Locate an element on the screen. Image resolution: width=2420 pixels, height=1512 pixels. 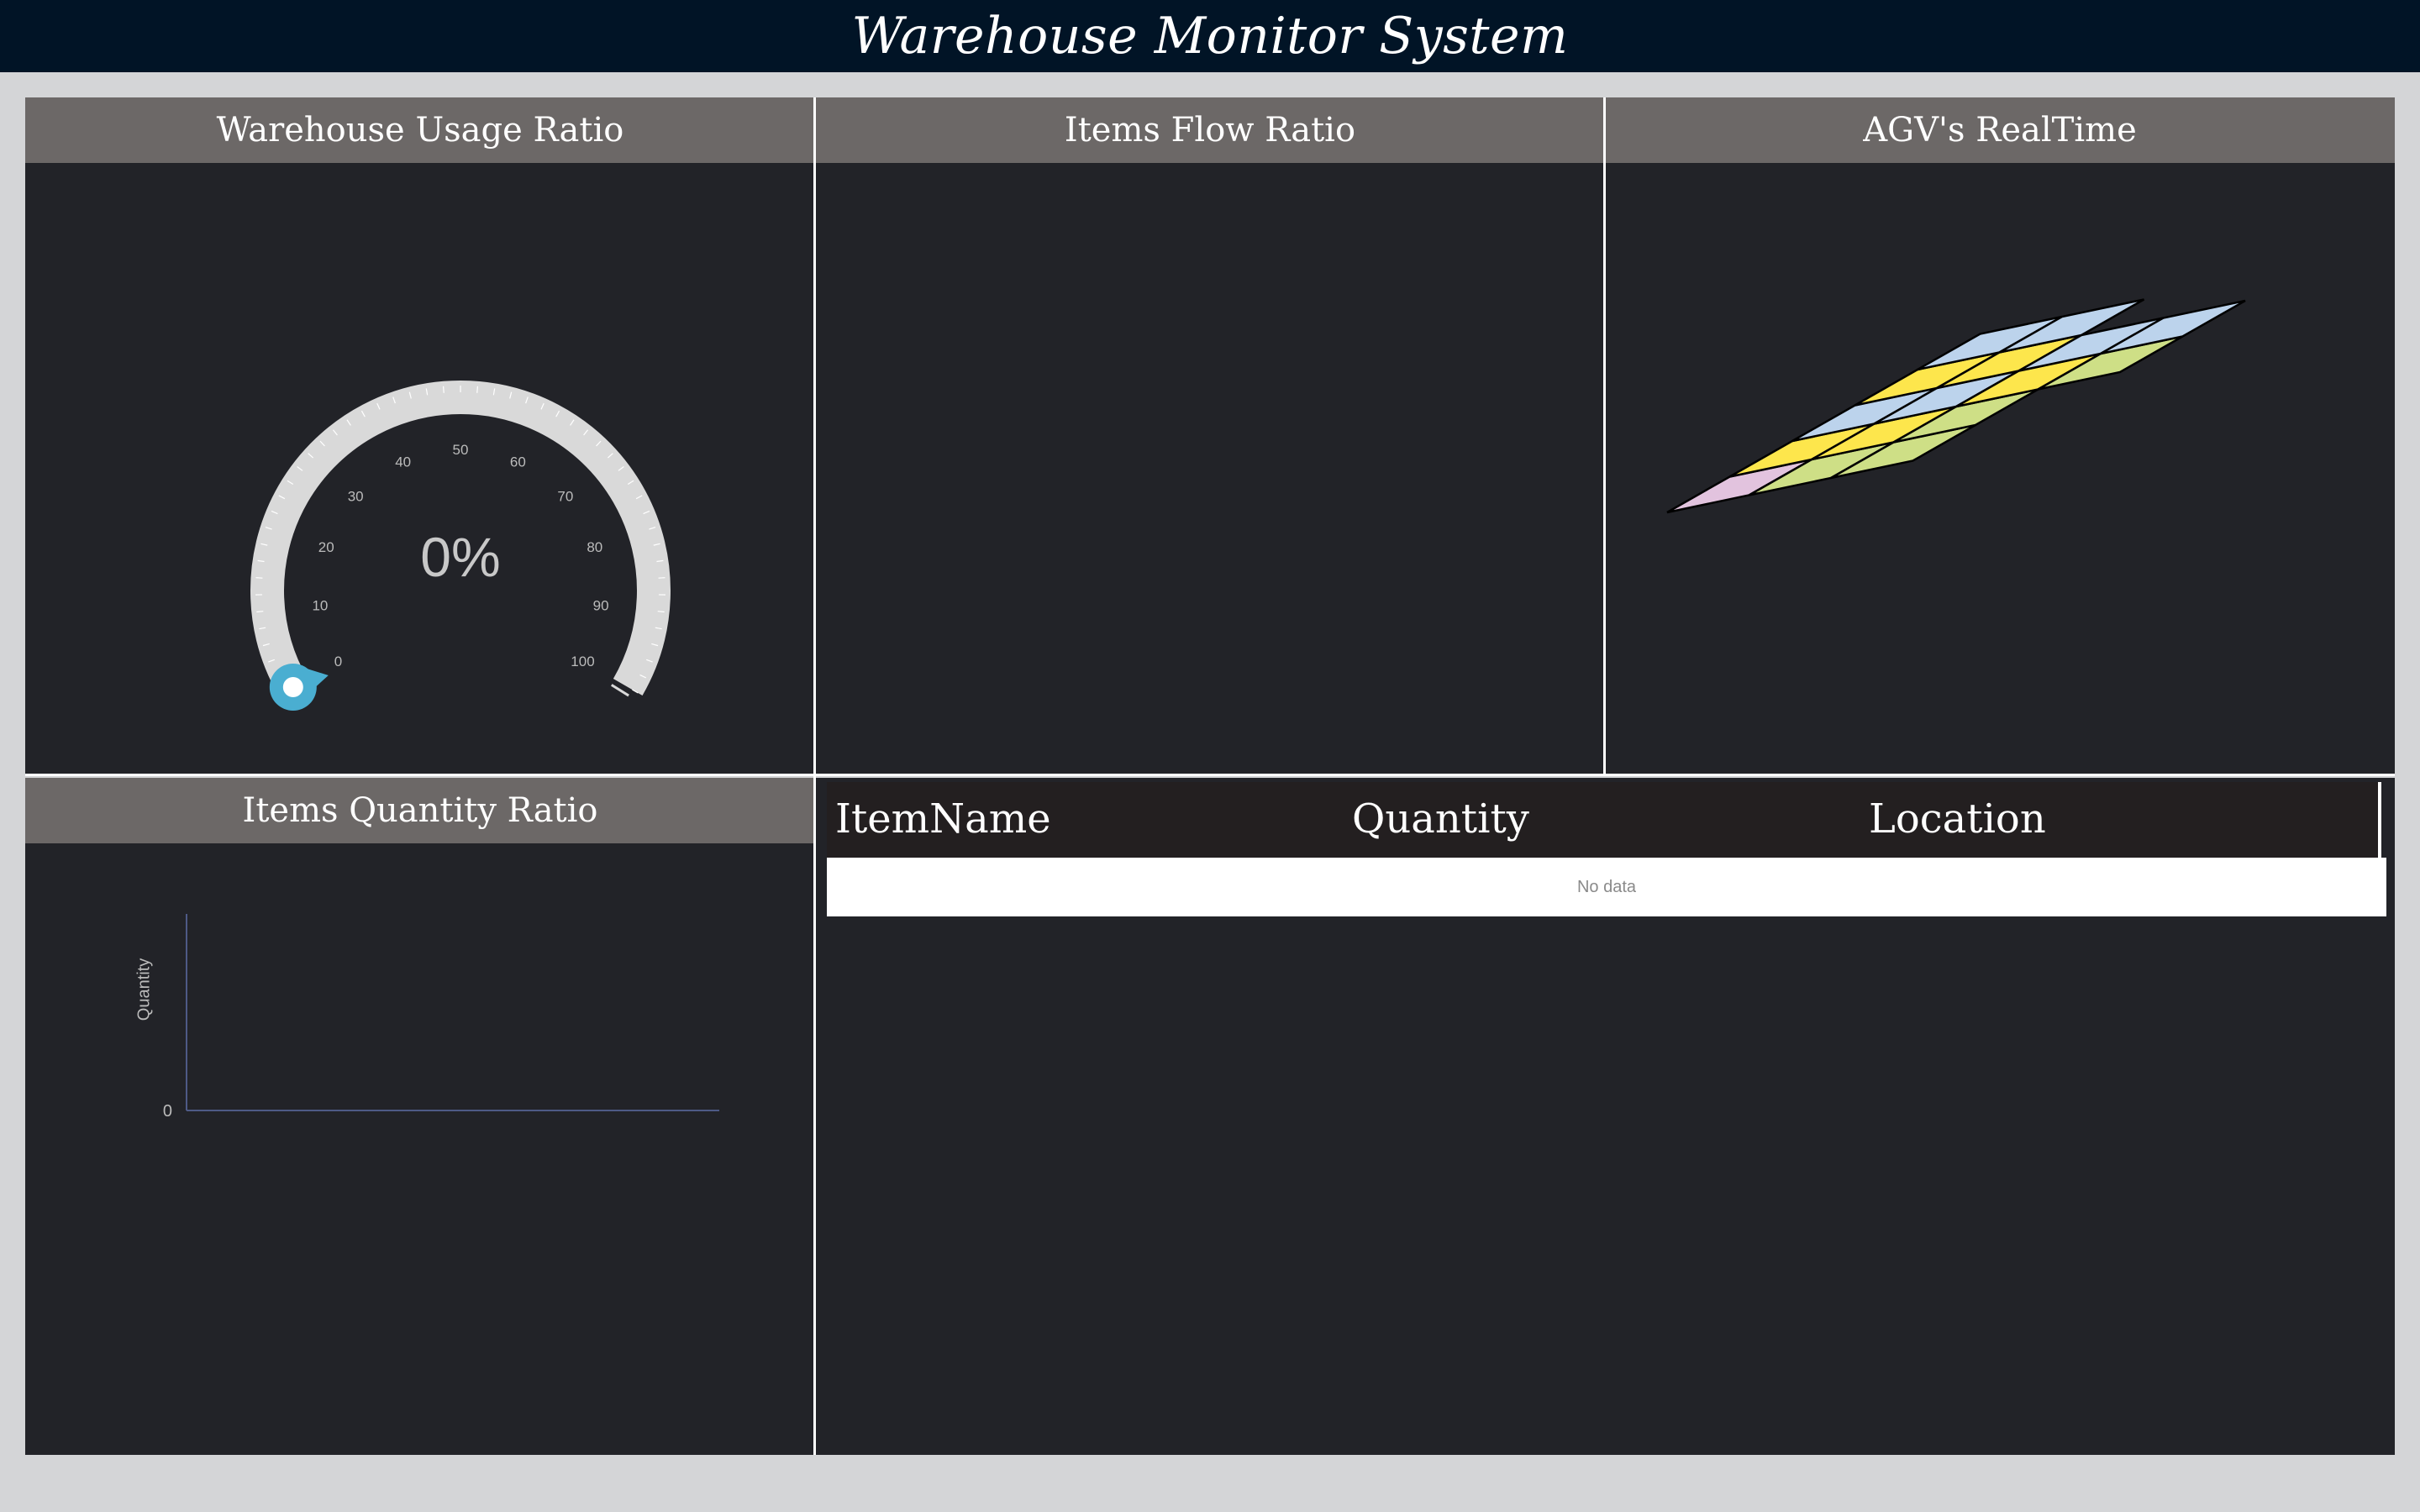
flow-panel-title: Items Flow Ratio is located at coordinates (1210, 130).